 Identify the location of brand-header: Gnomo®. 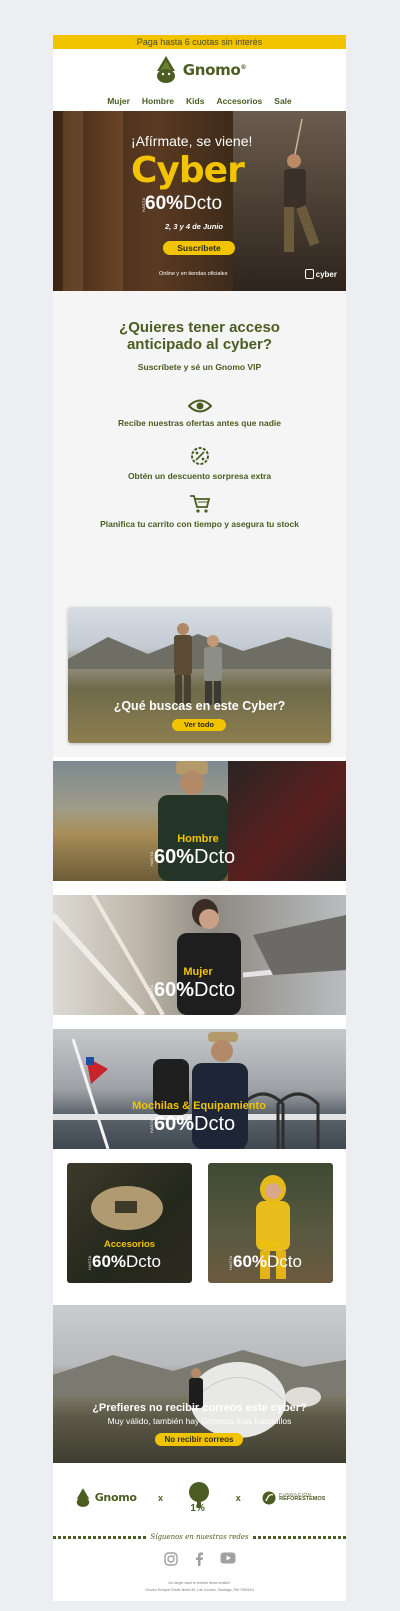
(199, 70).